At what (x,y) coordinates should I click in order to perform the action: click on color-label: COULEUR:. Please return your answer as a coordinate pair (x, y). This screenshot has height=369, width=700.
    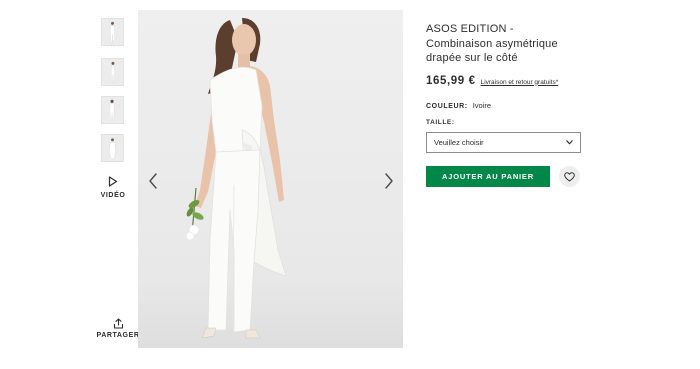
    Looking at the image, I should click on (447, 106).